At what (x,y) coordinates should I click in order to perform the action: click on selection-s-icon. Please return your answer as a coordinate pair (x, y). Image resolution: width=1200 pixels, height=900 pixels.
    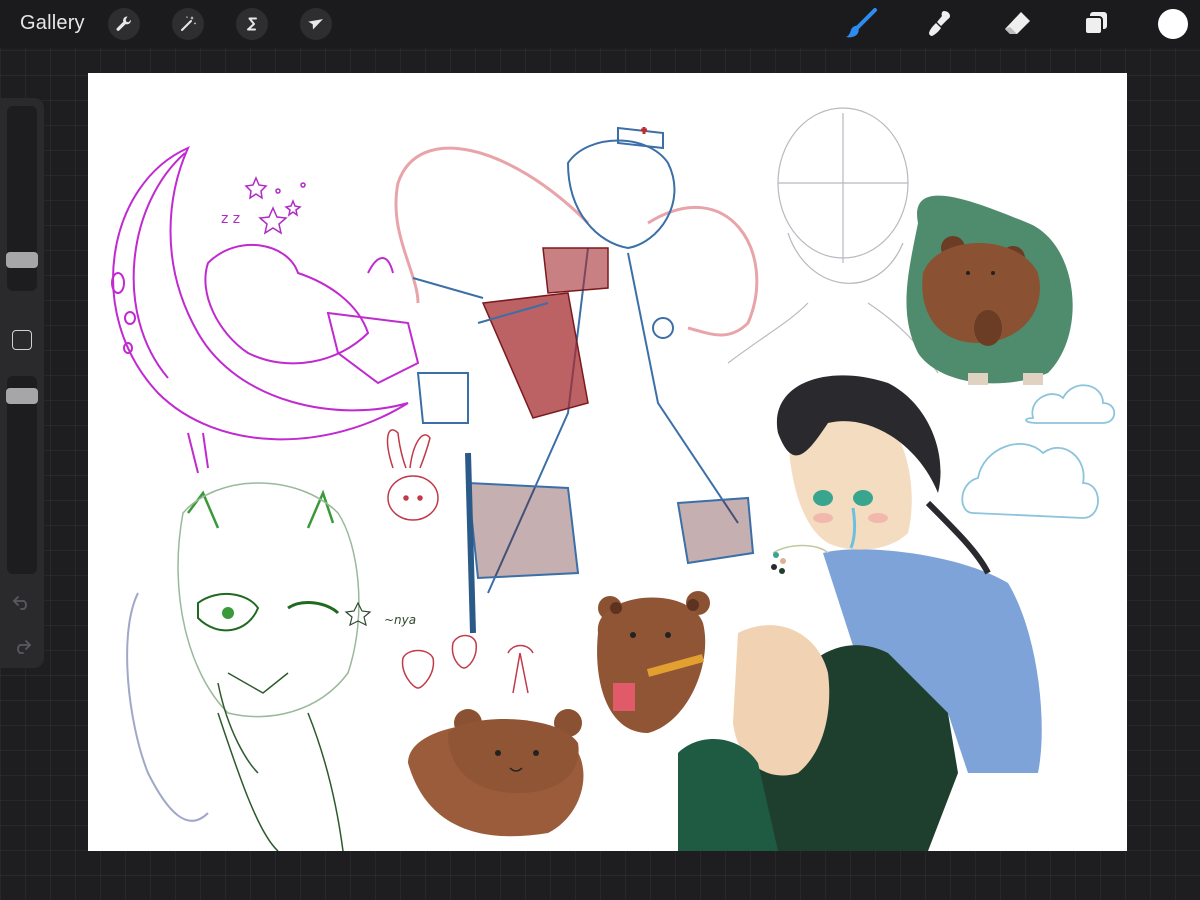
    Looking at the image, I should click on (252, 24).